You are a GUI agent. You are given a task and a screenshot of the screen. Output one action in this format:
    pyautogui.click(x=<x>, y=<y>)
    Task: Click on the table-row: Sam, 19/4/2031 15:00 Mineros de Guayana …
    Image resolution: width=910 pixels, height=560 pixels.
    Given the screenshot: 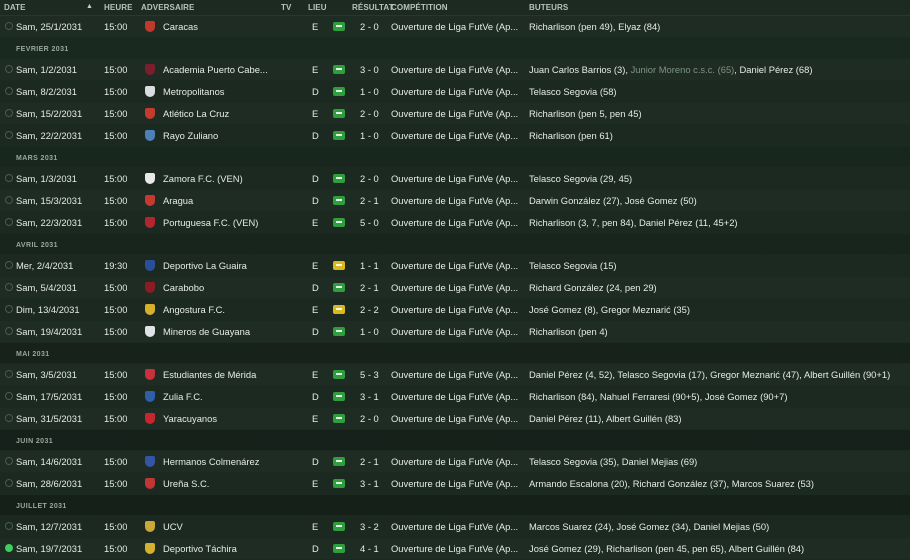 What is the action you would take?
    pyautogui.click(x=455, y=332)
    